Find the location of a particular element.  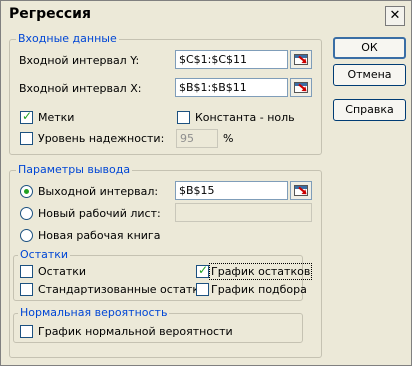

confidence-checkbox is located at coordinates (26, 138).